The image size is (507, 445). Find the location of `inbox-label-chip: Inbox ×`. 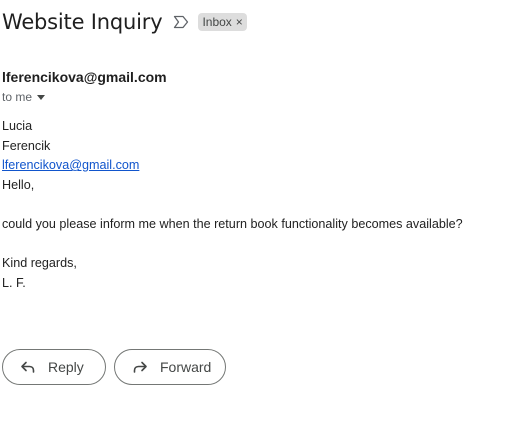

inbox-label-chip: Inbox × is located at coordinates (222, 22).